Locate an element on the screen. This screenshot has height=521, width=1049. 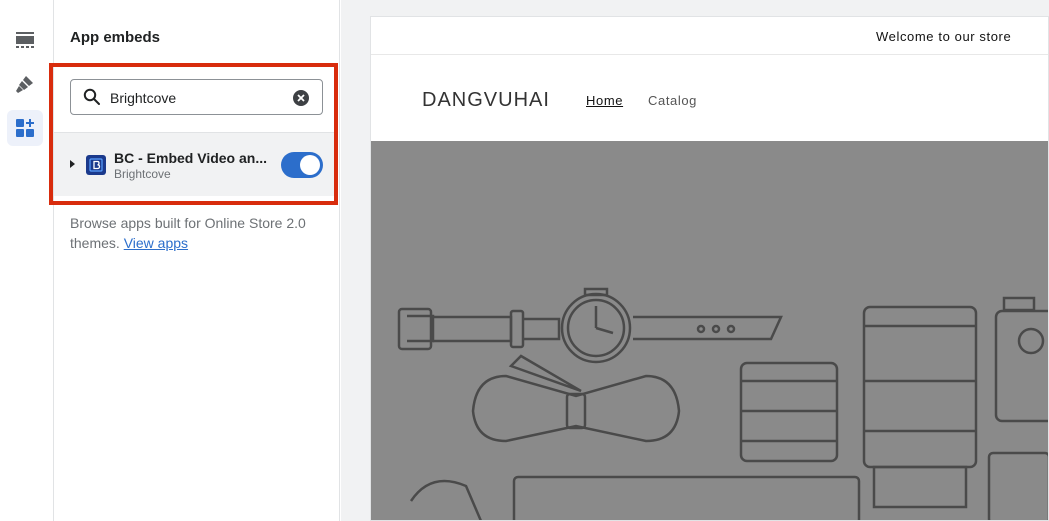
theme-settings-button is located at coordinates (25, 84).